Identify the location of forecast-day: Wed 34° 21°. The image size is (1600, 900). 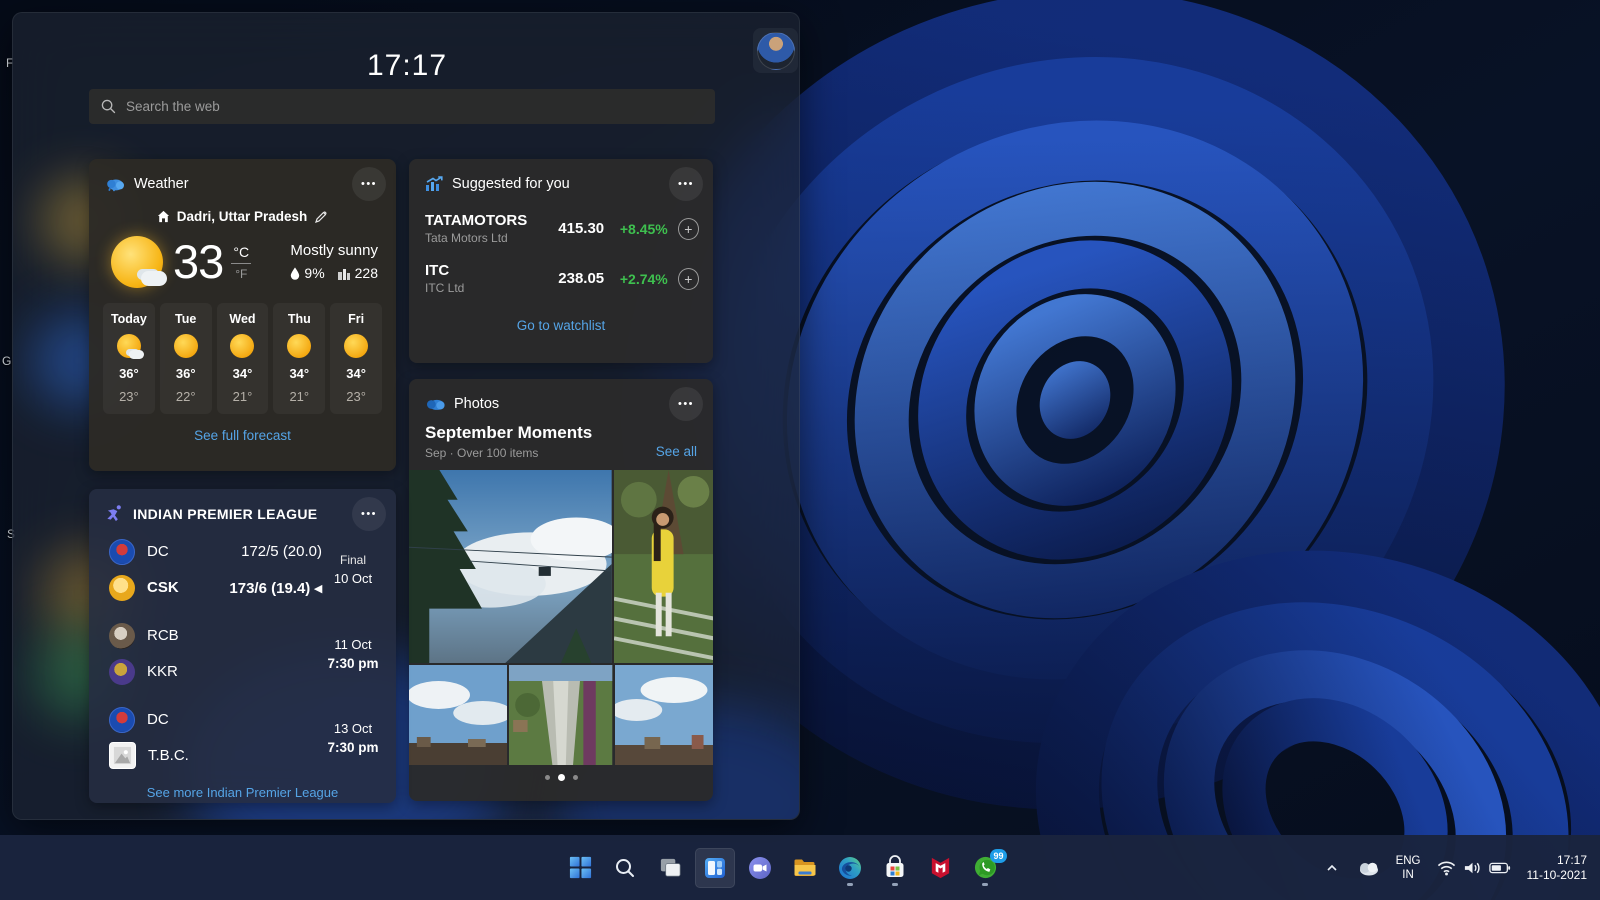
(242, 358).